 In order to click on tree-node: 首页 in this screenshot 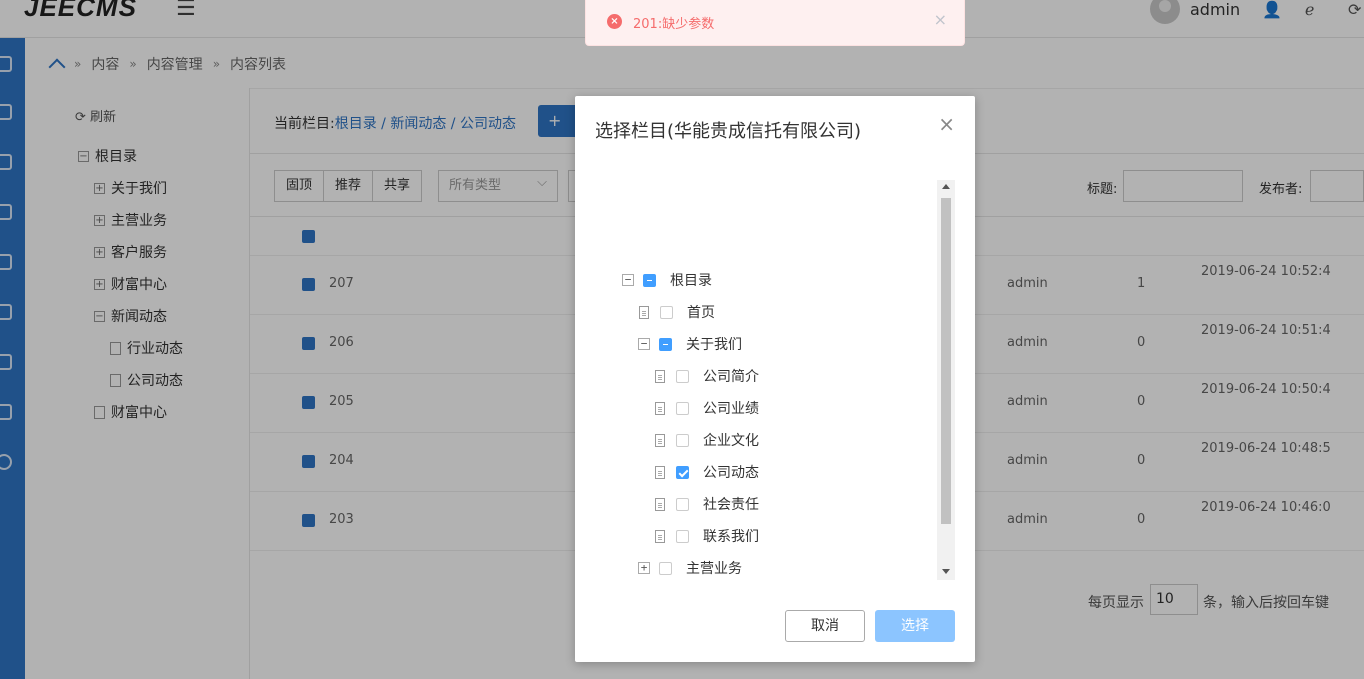, I will do `click(676, 312)`.